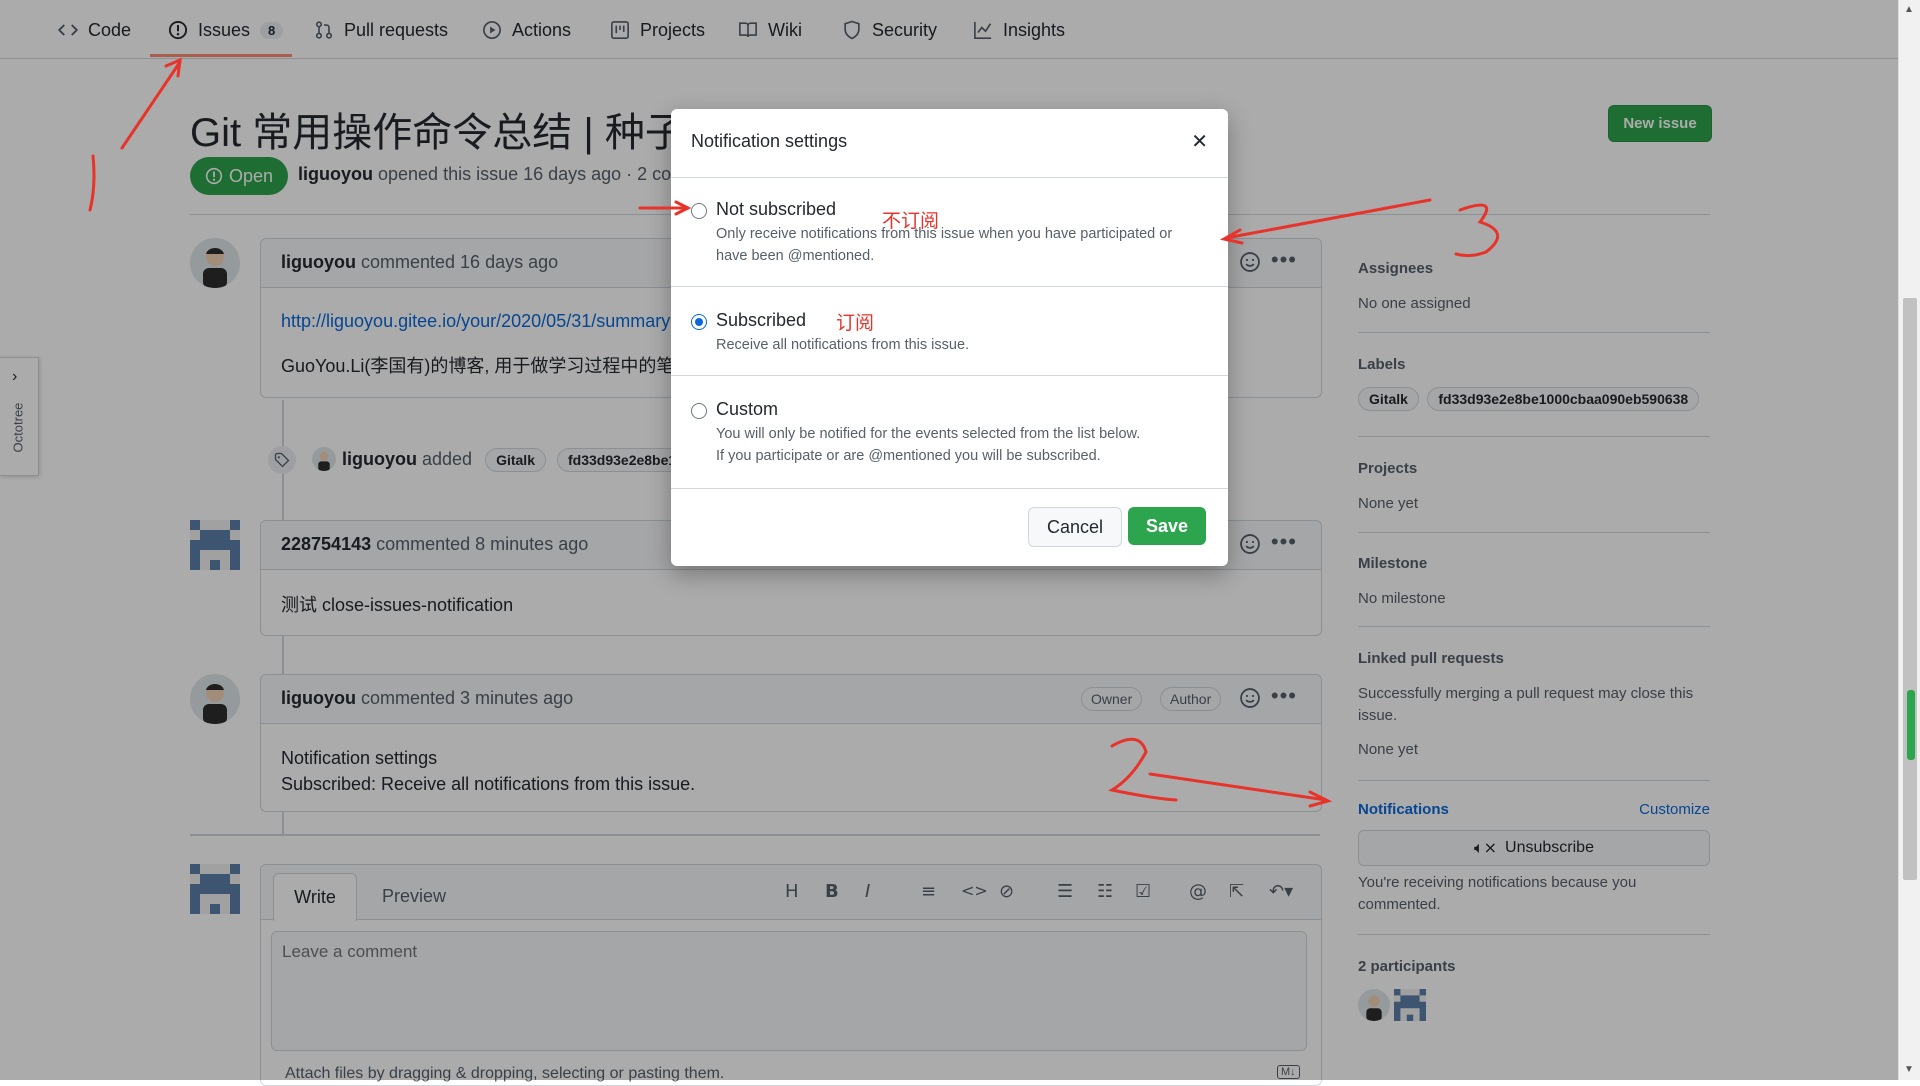 This screenshot has width=1920, height=1086. What do you see at coordinates (855, 323) in the screenshot?
I see `annotation-subscribed-text: 订阅` at bounding box center [855, 323].